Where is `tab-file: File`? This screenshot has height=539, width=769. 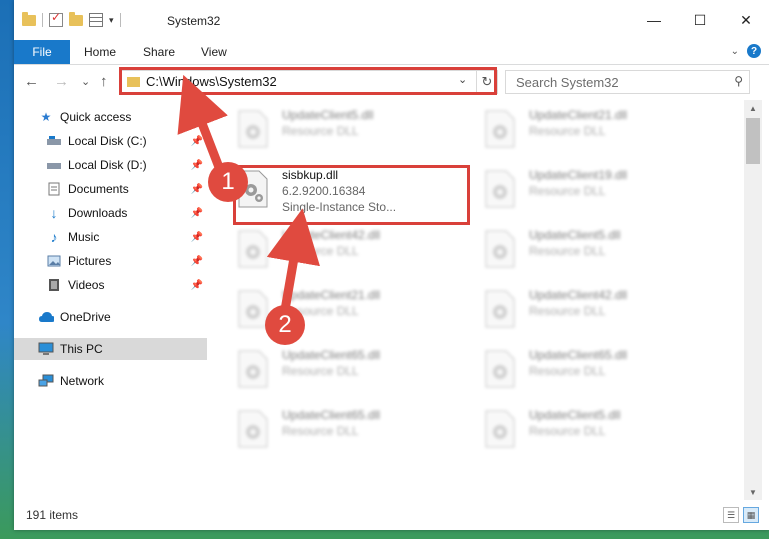 tab-file: File is located at coordinates (42, 52).